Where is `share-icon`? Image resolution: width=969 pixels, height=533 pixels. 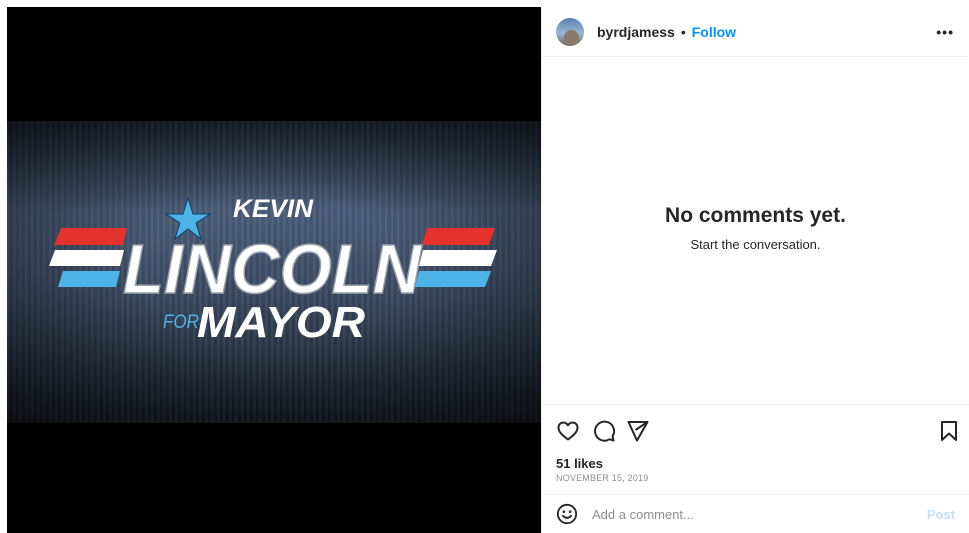
share-icon is located at coordinates (638, 431).